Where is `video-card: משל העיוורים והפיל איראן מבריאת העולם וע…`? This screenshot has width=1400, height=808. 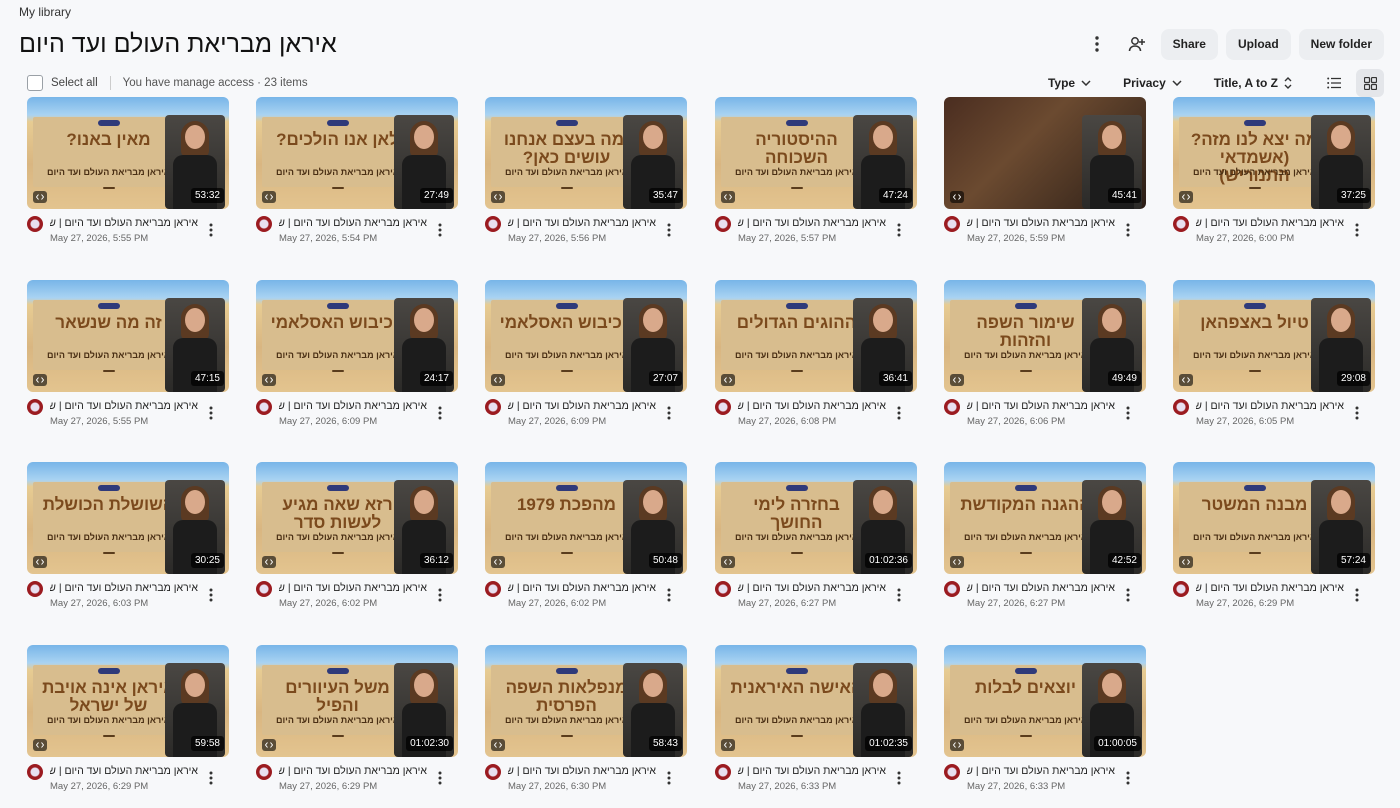 video-card: משל העיוורים והפיל איראן מבריאת העולם וע… is located at coordinates (357, 724).